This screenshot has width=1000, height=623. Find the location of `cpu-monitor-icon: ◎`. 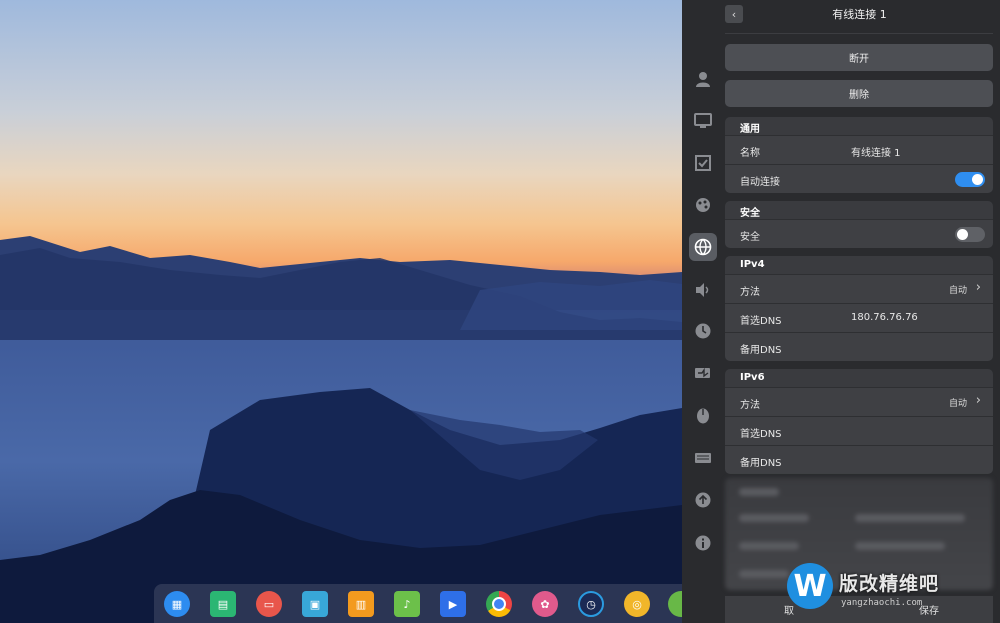

cpu-monitor-icon: ◎ is located at coordinates (637, 604).